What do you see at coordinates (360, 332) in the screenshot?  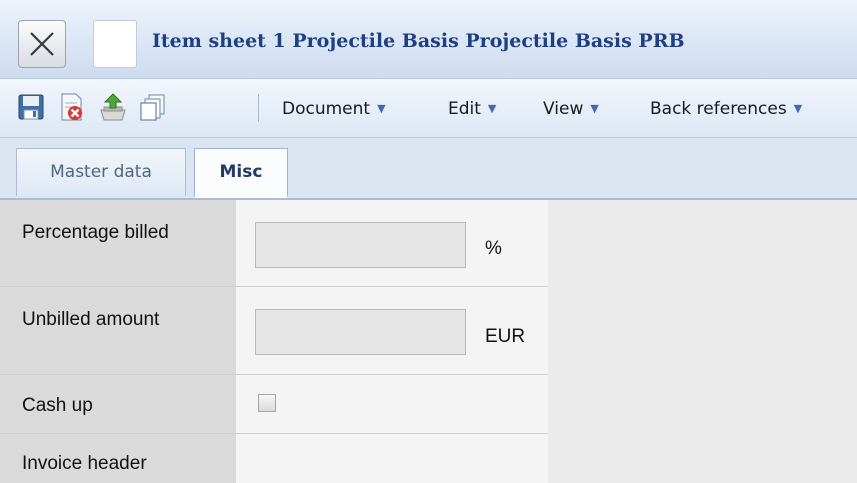 I see `unbilled-amount-input` at bounding box center [360, 332].